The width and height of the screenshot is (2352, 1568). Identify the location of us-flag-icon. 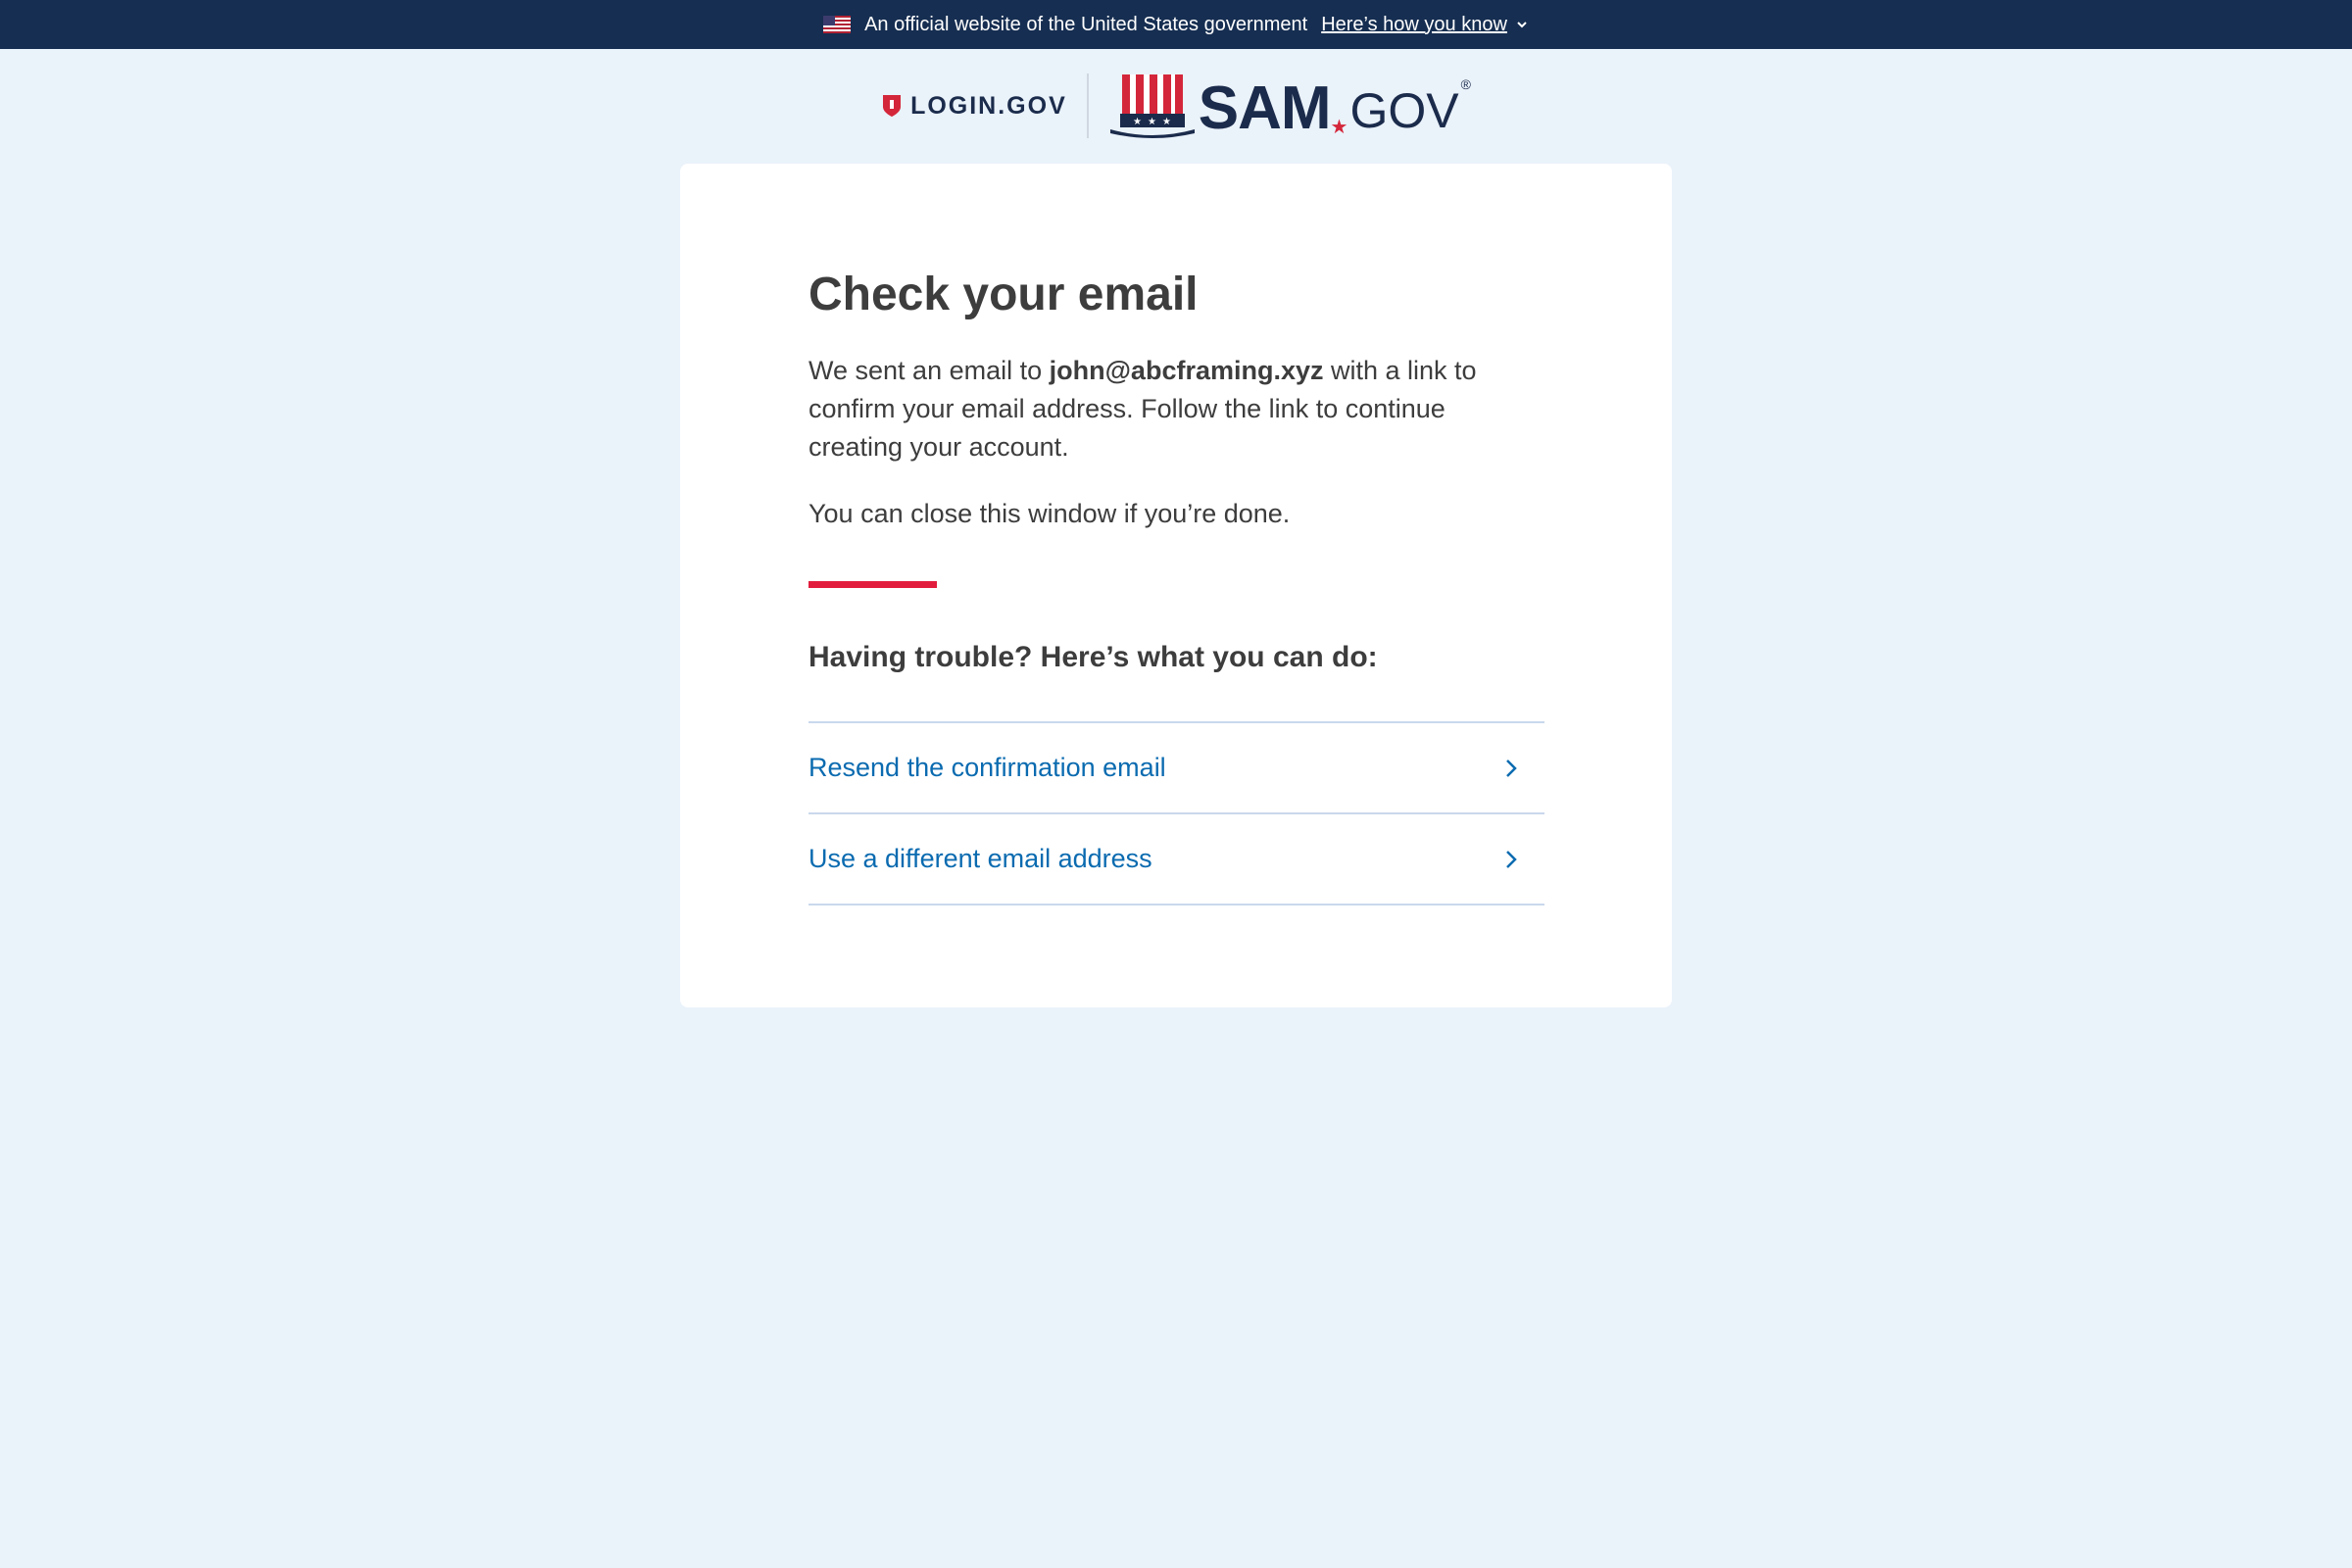
(837, 24).